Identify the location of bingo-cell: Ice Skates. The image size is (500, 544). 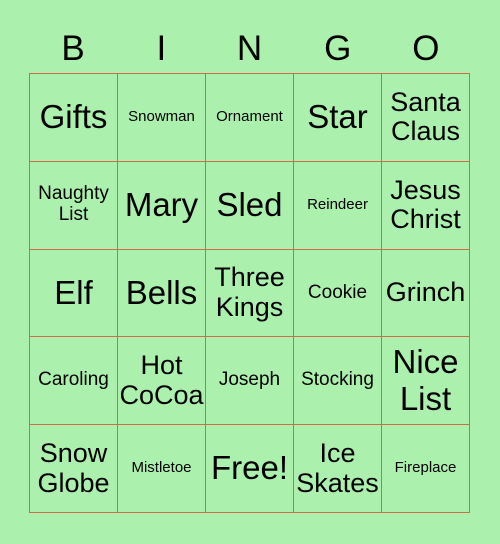
(338, 469).